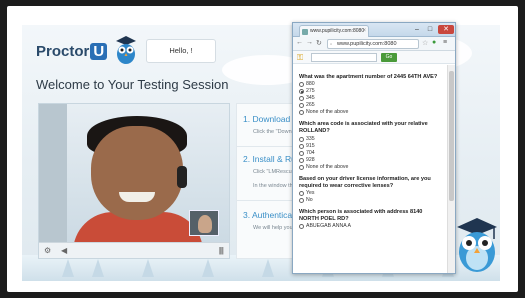 The width and height of the screenshot is (525, 298). What do you see at coordinates (430, 29) in the screenshot?
I see `maximize-button: □` at bounding box center [430, 29].